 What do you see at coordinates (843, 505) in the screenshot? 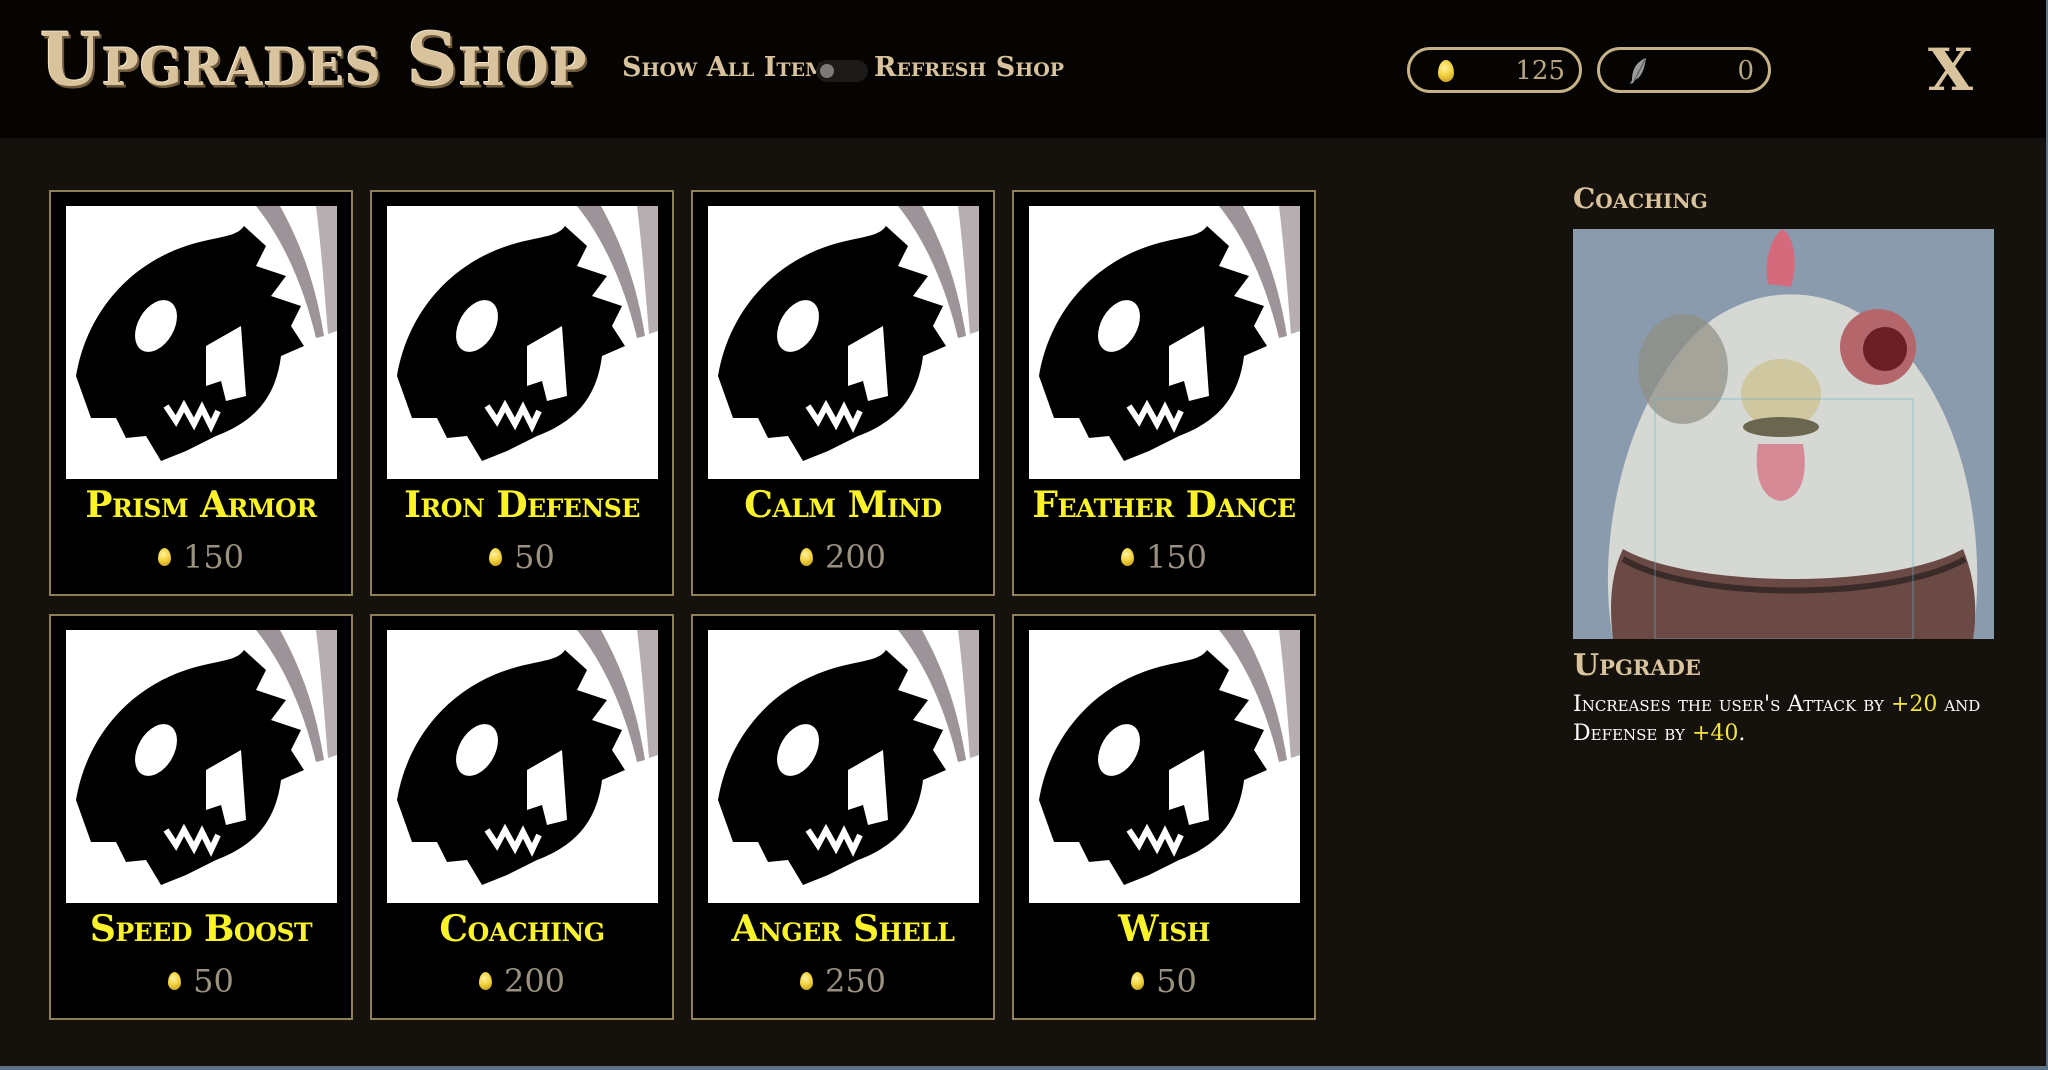
I see `item-name: Calm Mind` at bounding box center [843, 505].